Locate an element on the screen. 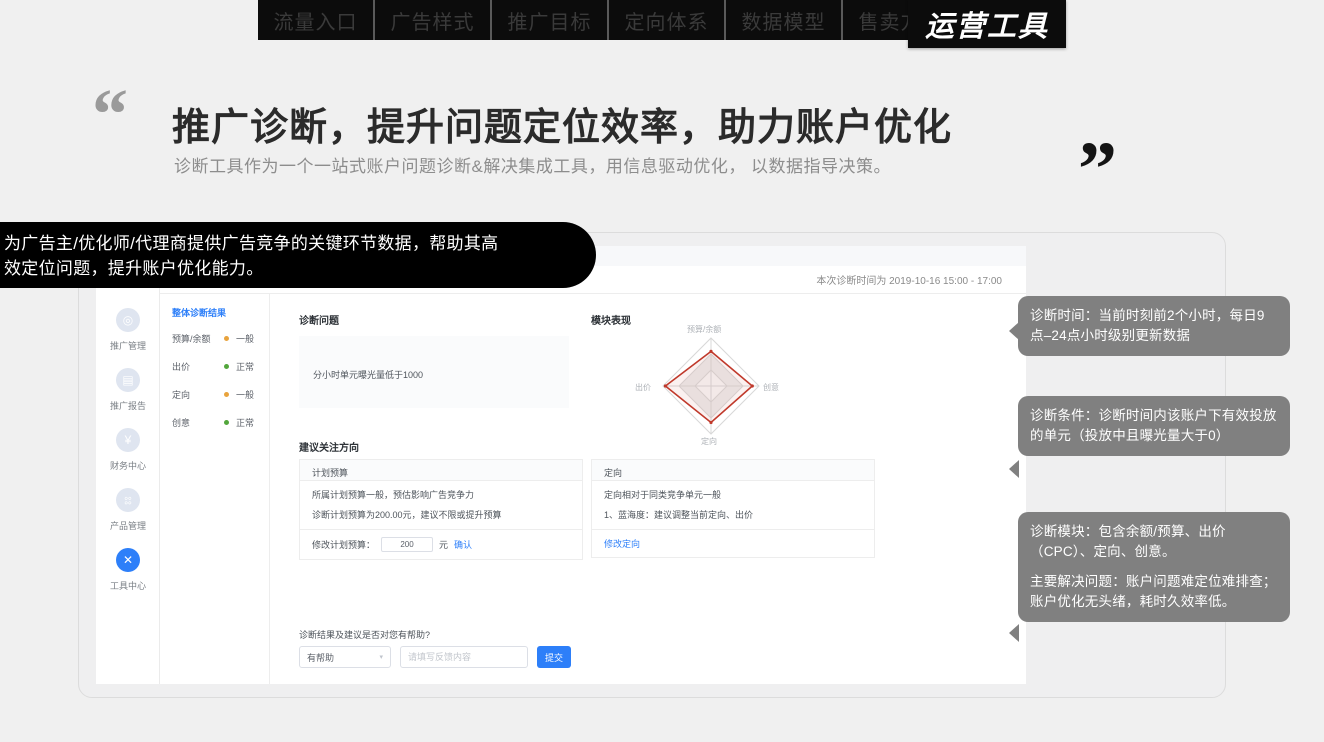  radar-chart: 预算/余额 创意 定向 出价 is located at coordinates (741, 385).